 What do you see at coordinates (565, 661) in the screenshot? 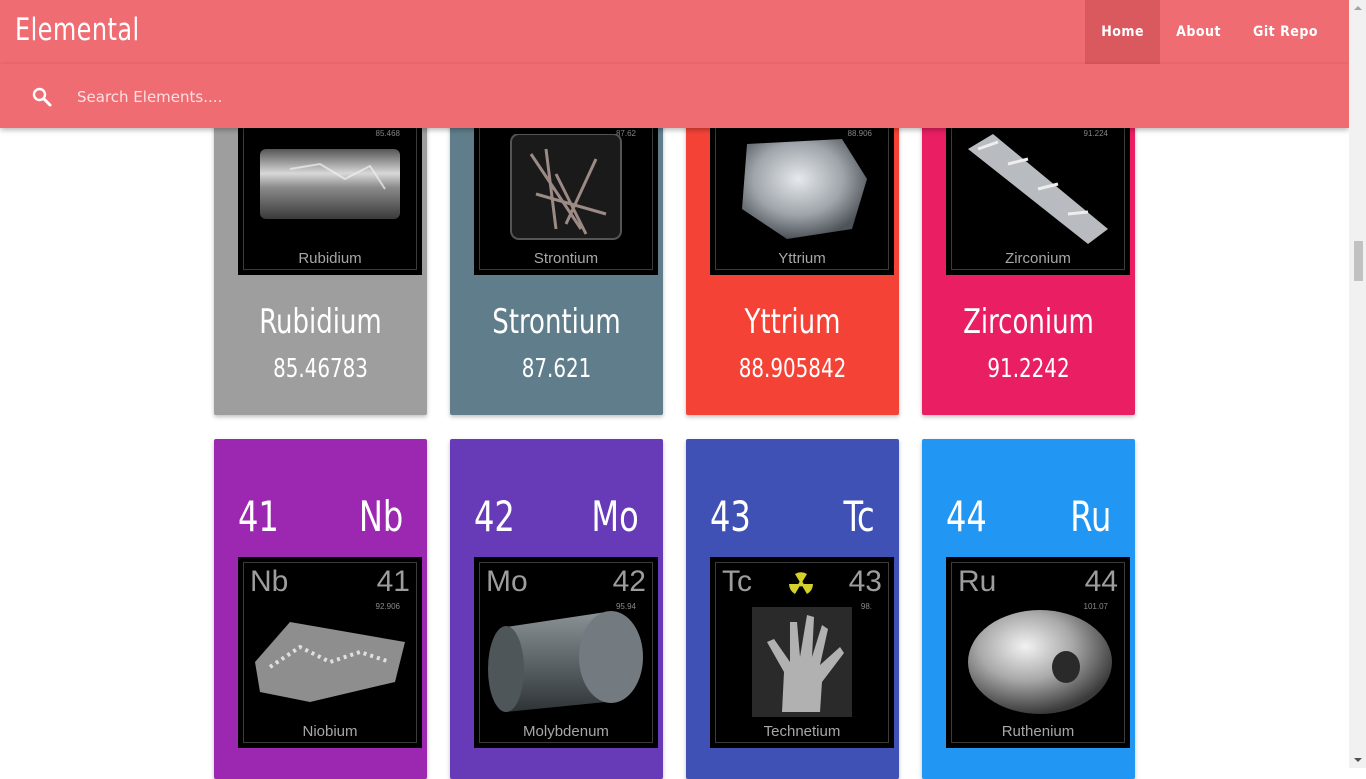
I see `molybdenum-sample-image` at bounding box center [565, 661].